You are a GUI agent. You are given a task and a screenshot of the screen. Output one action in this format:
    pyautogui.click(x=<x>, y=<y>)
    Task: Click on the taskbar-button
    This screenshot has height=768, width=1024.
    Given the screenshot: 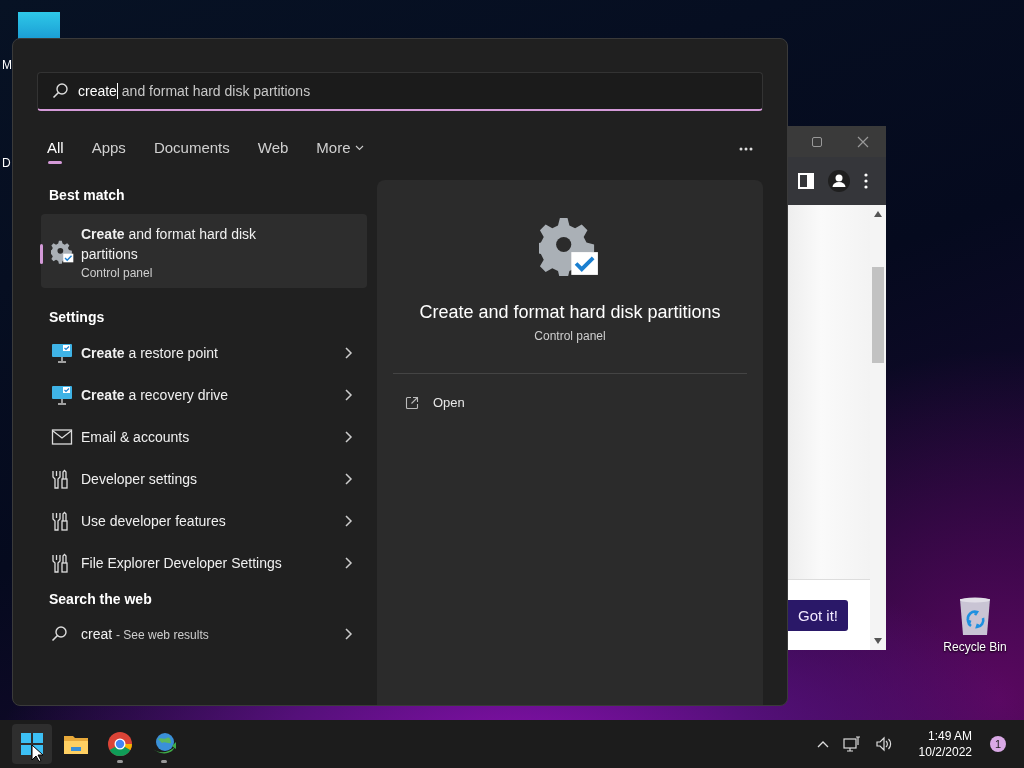 What is the action you would take?
    pyautogui.click(x=32, y=744)
    